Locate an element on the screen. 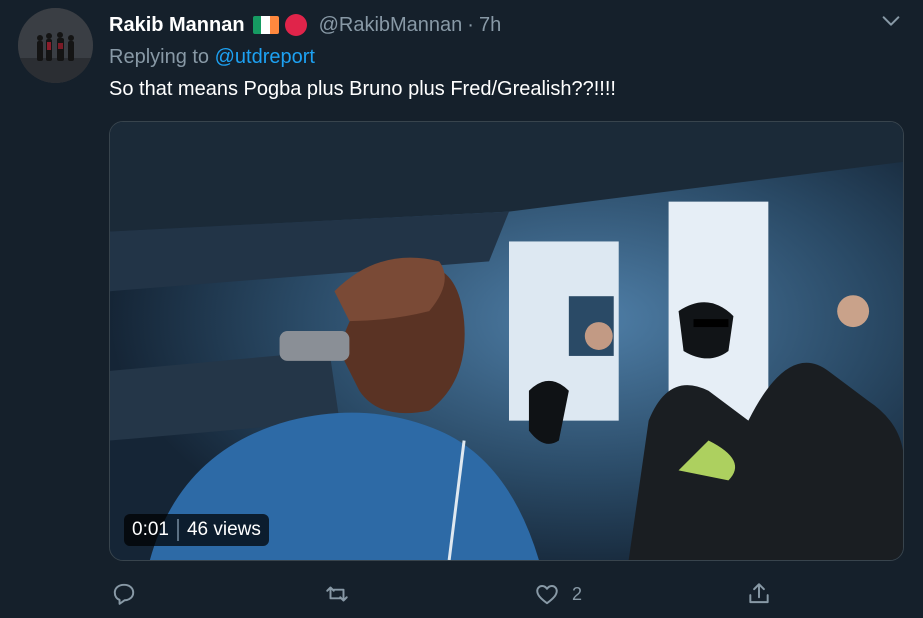 This screenshot has height=618, width=923. like-count: 2 is located at coordinates (577, 593).